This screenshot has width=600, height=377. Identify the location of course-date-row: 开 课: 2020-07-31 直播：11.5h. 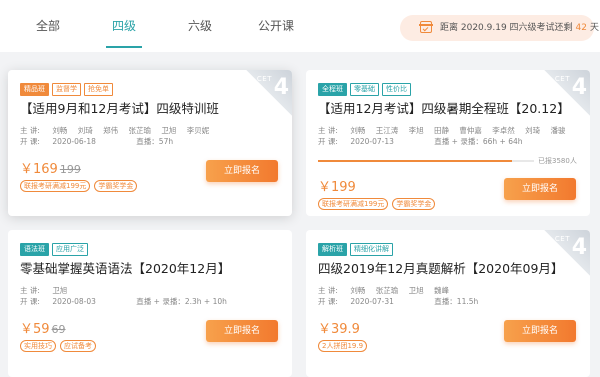
(402, 301).